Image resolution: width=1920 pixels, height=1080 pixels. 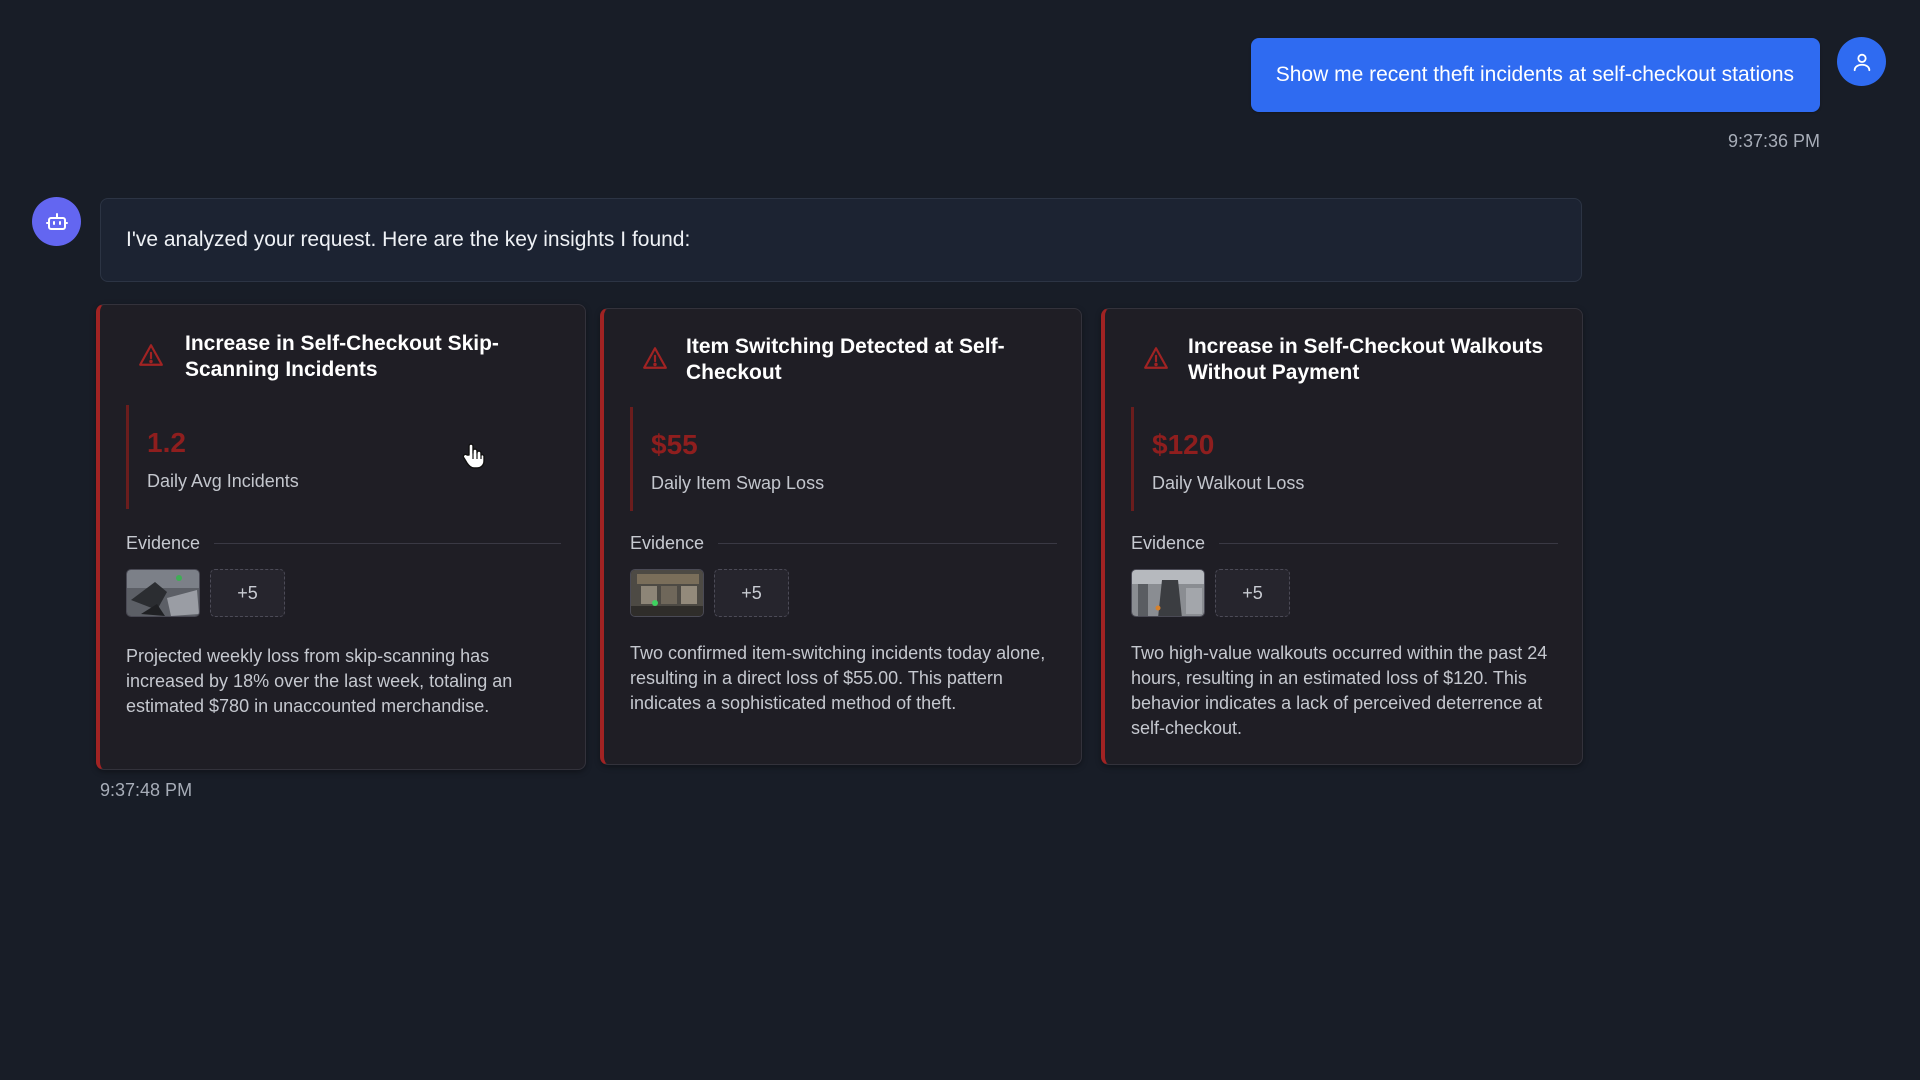 I want to click on user-avatar, so click(x=1861, y=61).